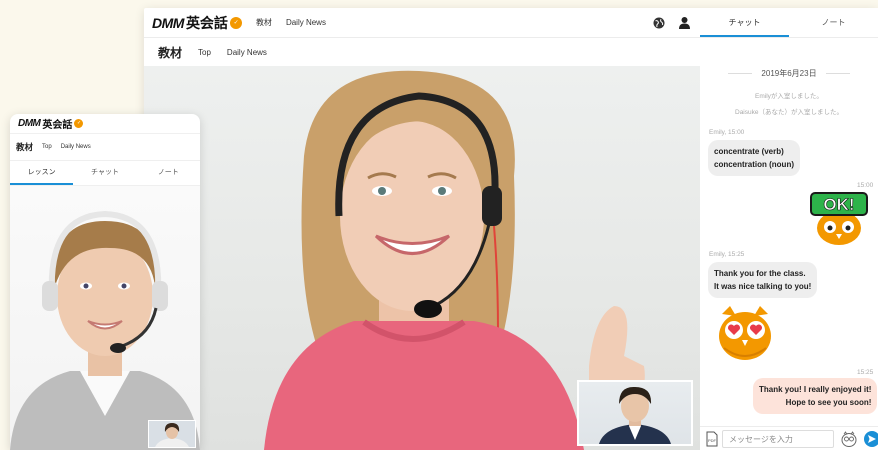 This screenshot has width=878, height=450. Describe the element at coordinates (789, 73) in the screenshot. I see `chat-date-separator: 2019年6月23日` at that location.